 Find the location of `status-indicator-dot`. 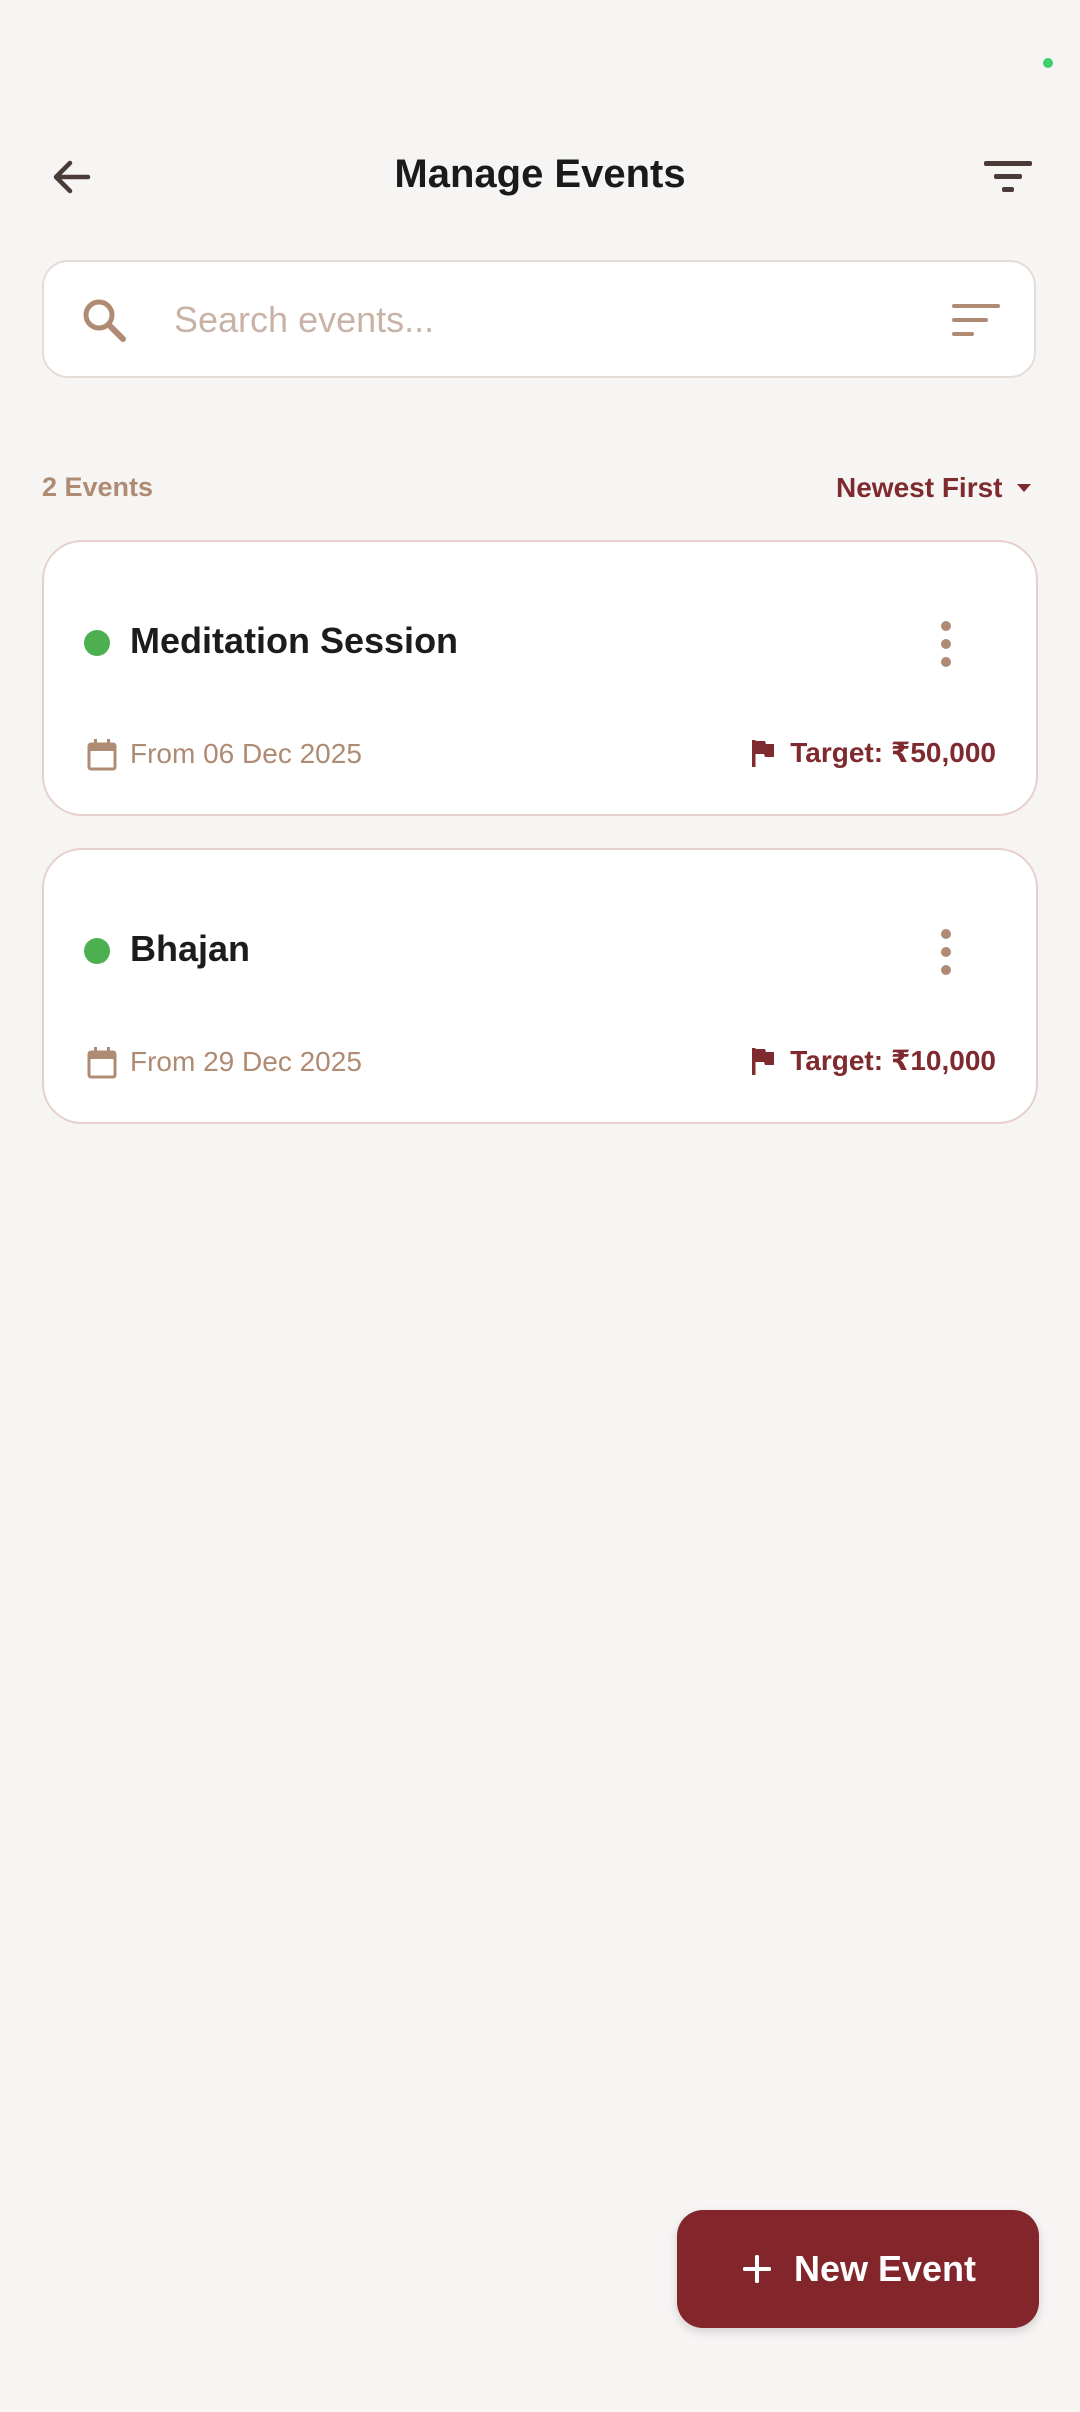

status-indicator-dot is located at coordinates (1048, 63).